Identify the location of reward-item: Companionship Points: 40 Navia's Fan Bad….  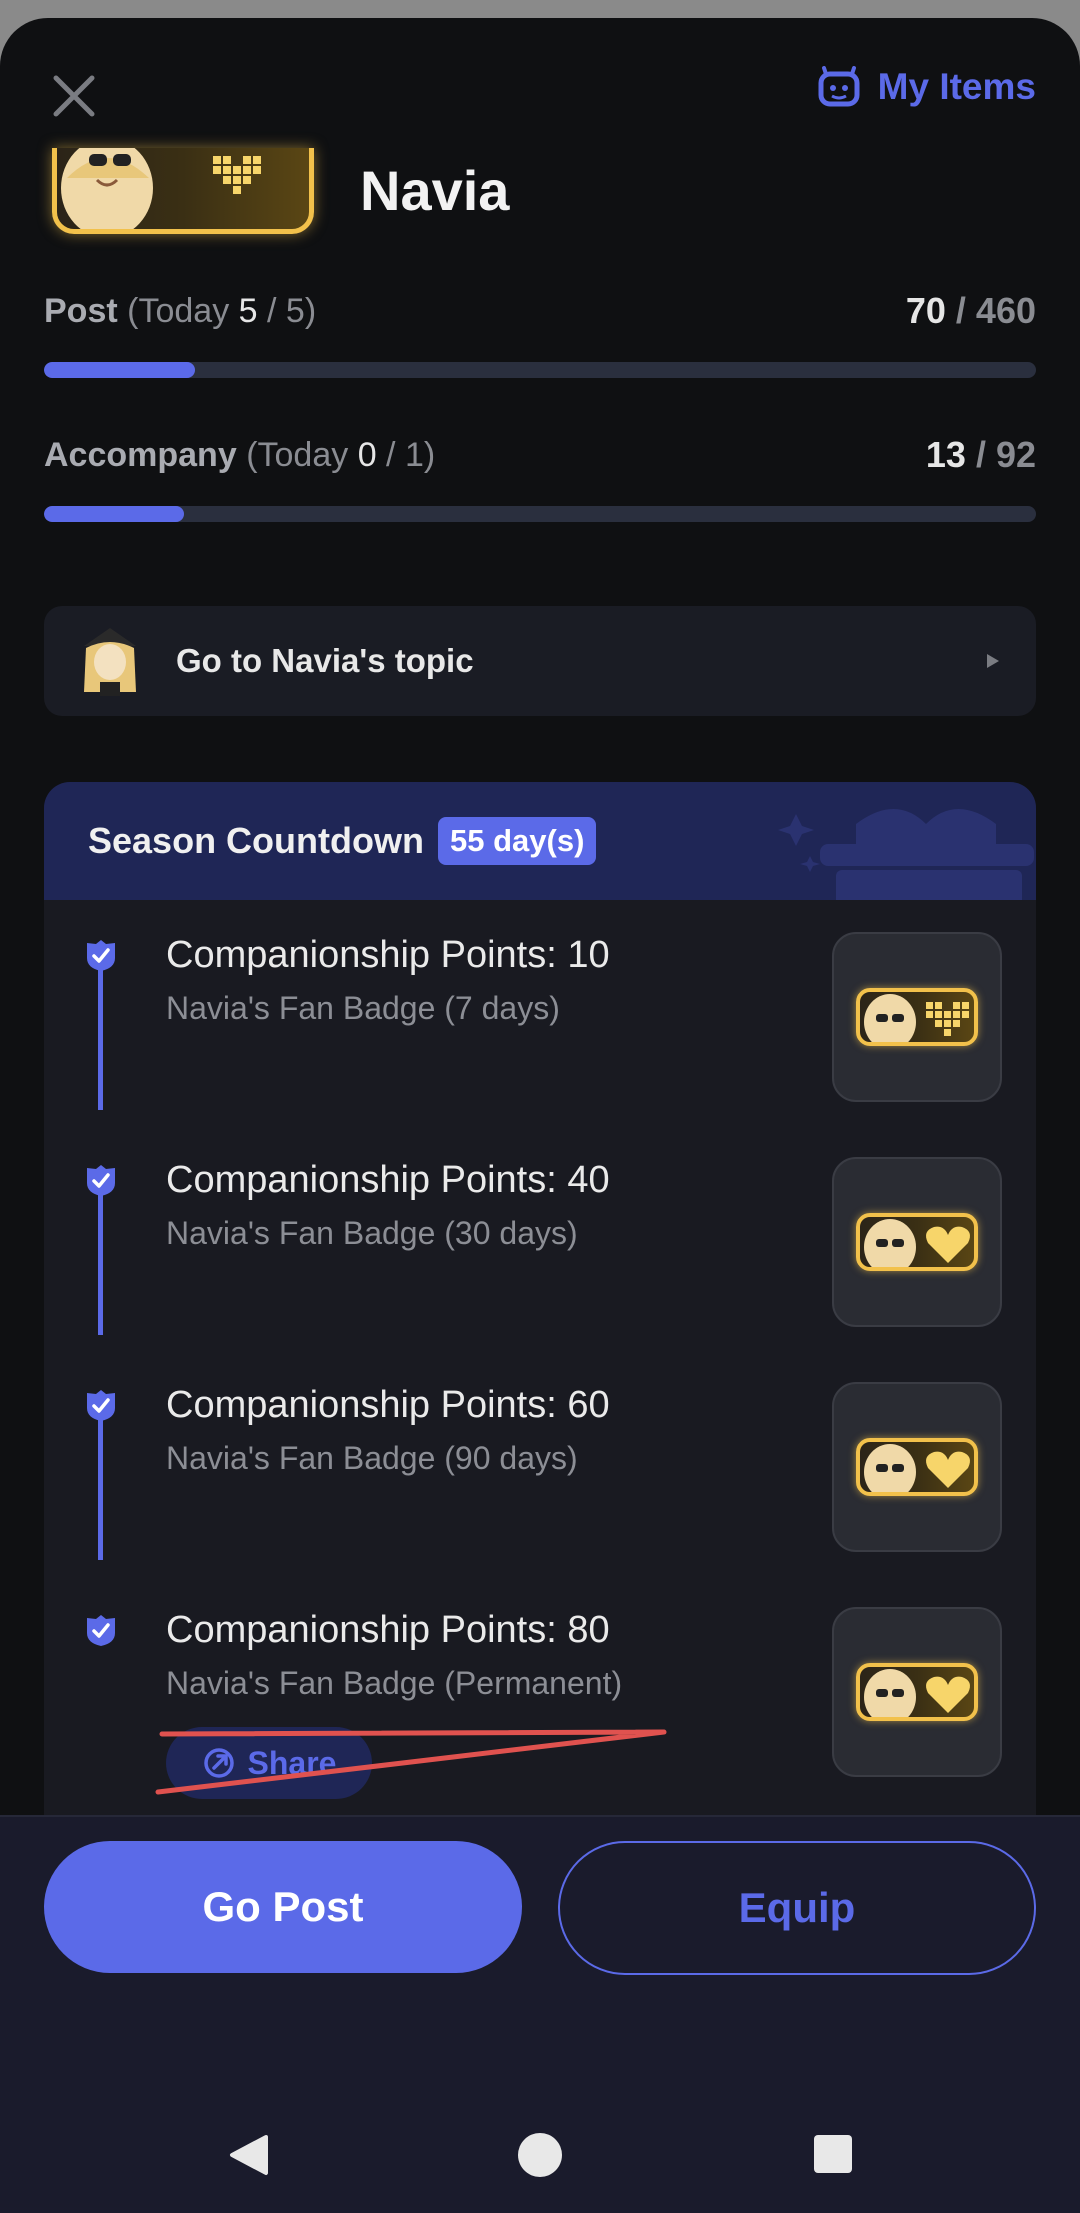
(540, 1237).